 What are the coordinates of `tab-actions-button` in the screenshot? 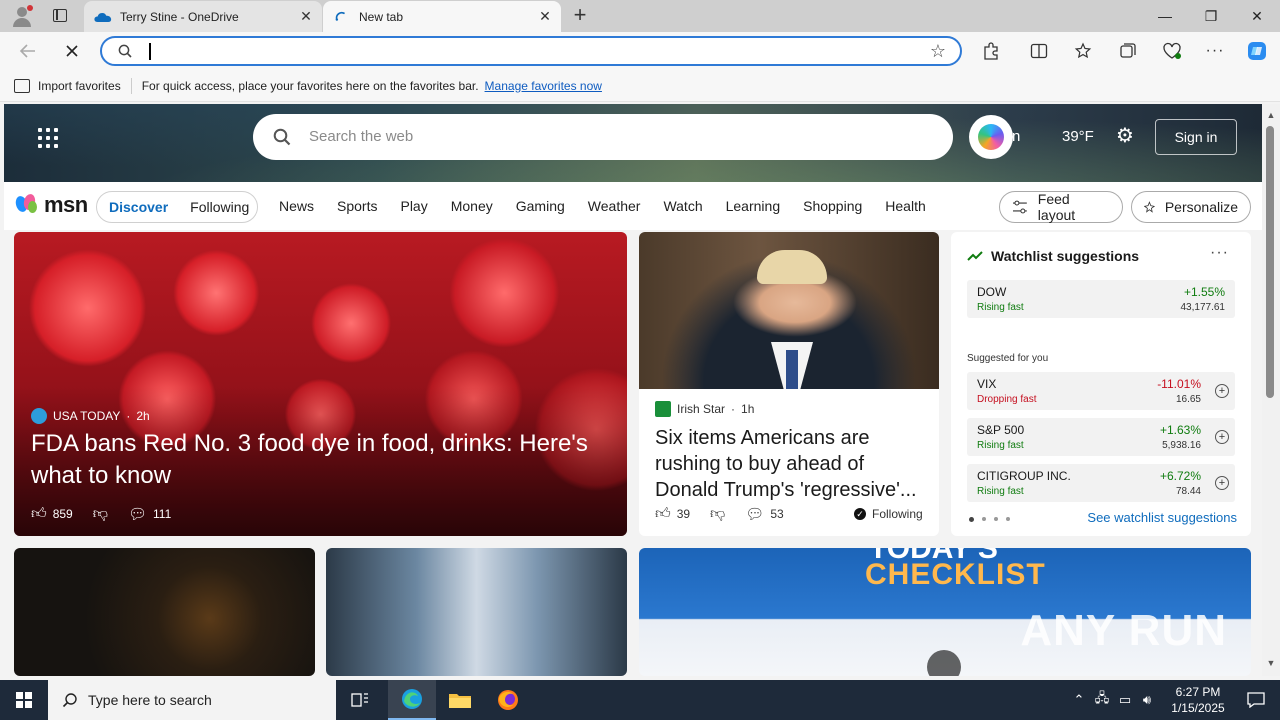 It's located at (60, 16).